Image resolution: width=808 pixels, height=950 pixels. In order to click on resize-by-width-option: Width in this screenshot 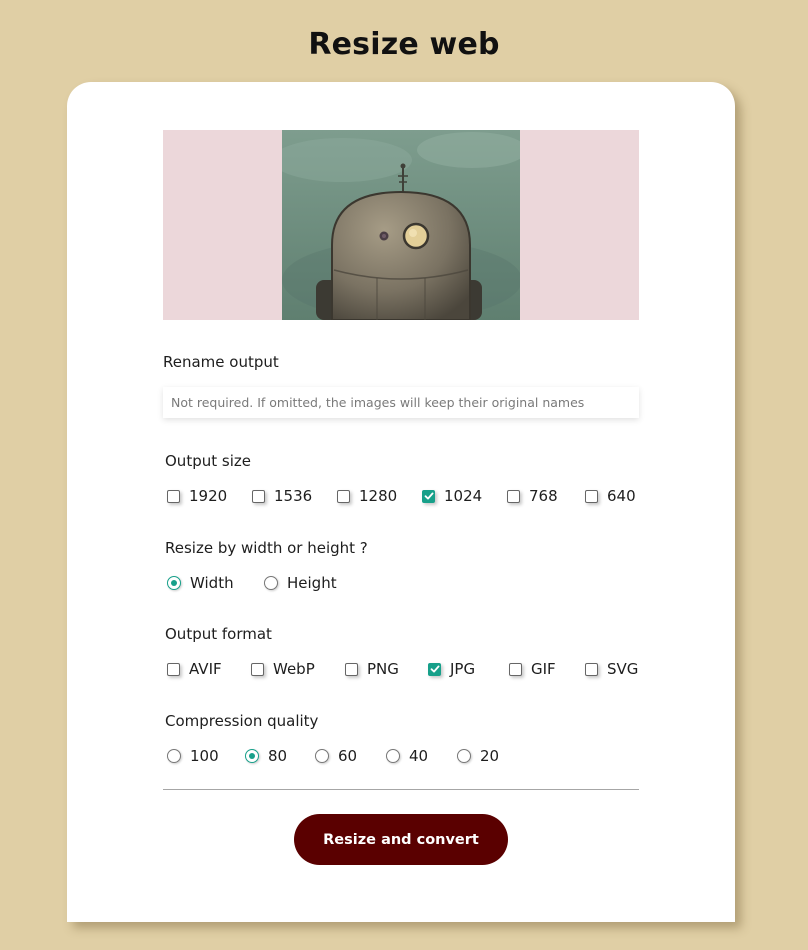, I will do `click(200, 583)`.